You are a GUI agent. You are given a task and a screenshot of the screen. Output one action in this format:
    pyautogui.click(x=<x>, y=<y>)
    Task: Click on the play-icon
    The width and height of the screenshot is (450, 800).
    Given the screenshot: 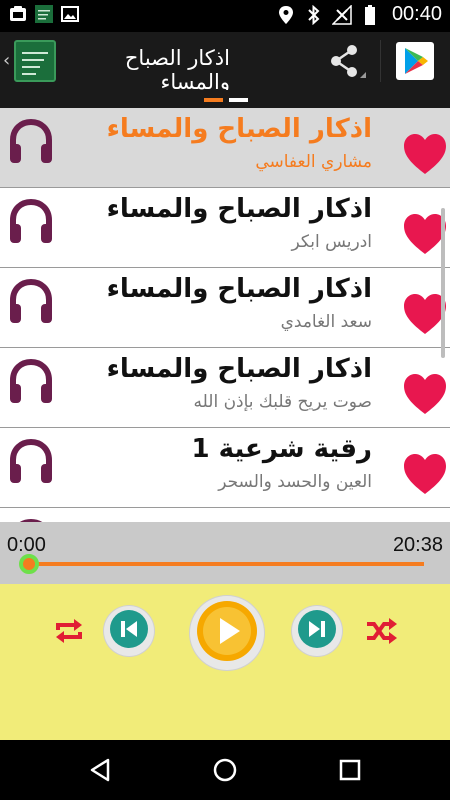 What is the action you would take?
    pyautogui.click(x=227, y=633)
    